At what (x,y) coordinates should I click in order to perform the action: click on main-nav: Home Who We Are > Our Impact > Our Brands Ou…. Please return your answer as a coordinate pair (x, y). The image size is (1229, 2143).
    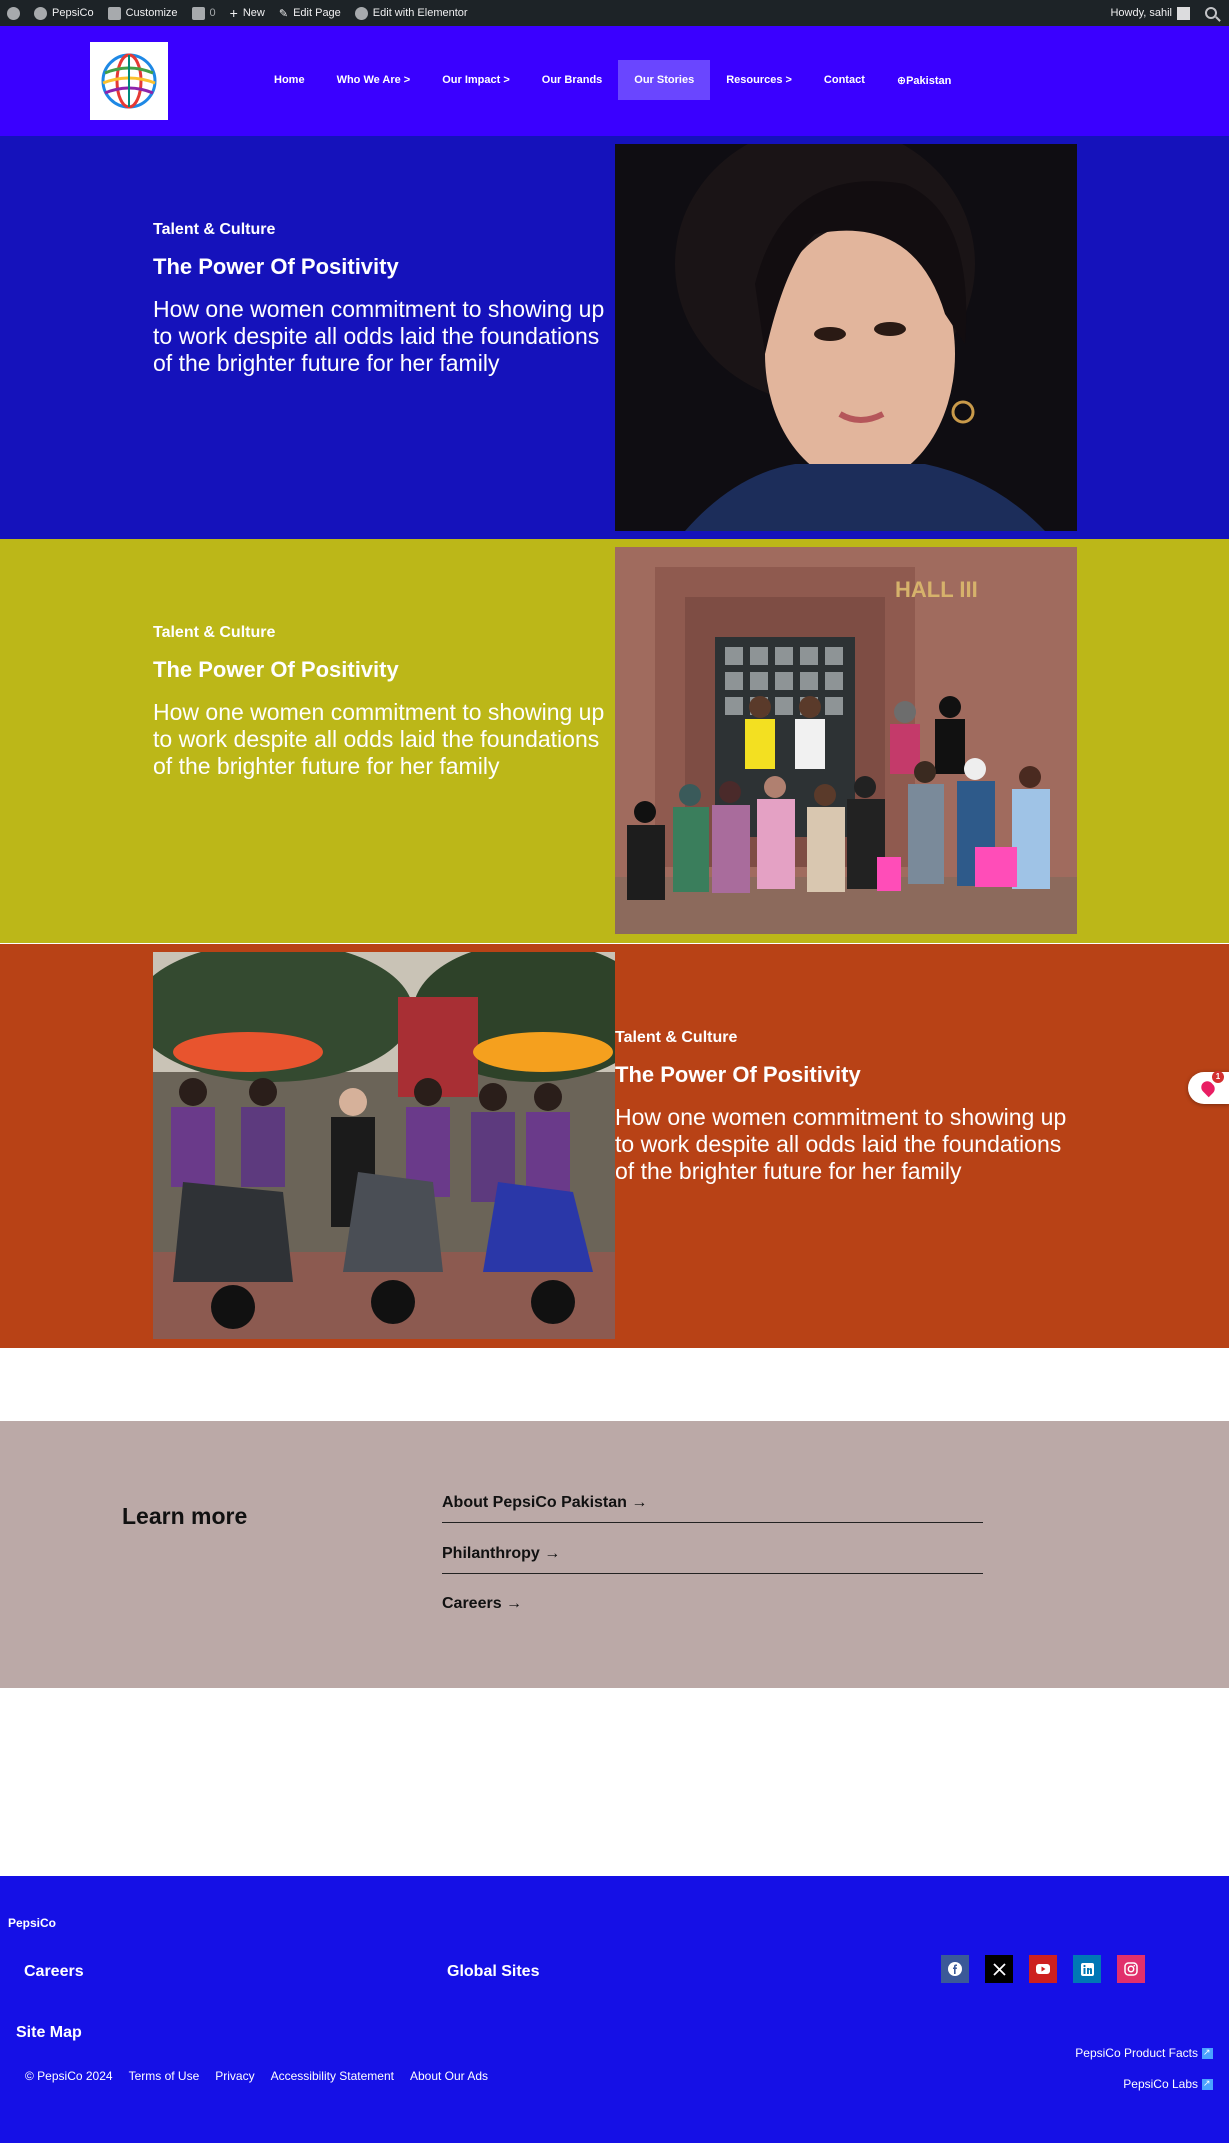
    Looking at the image, I should click on (612, 80).